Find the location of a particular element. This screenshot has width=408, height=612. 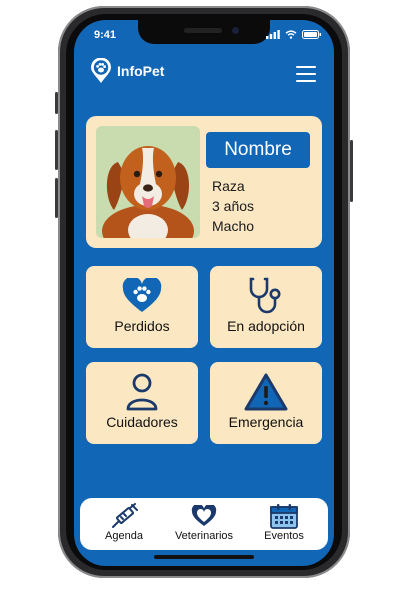

pet-profile-card: Nombre Raza 3 años Macho is located at coordinates (204, 182).